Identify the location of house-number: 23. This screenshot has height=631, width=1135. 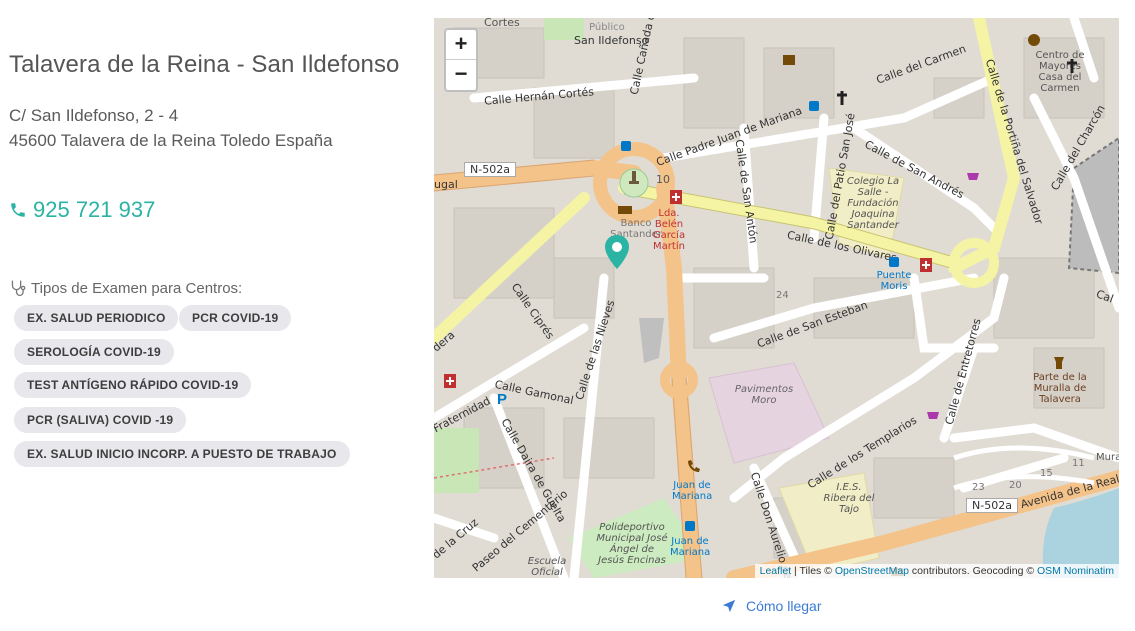
(978, 487).